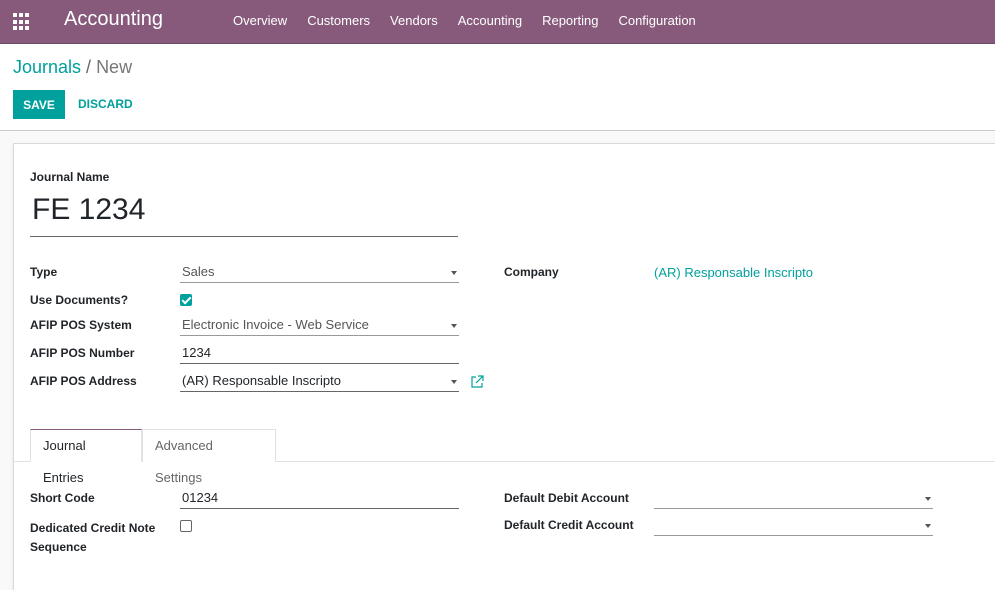  What do you see at coordinates (83, 381) in the screenshot?
I see `pos-address-label: AFIP POS Address` at bounding box center [83, 381].